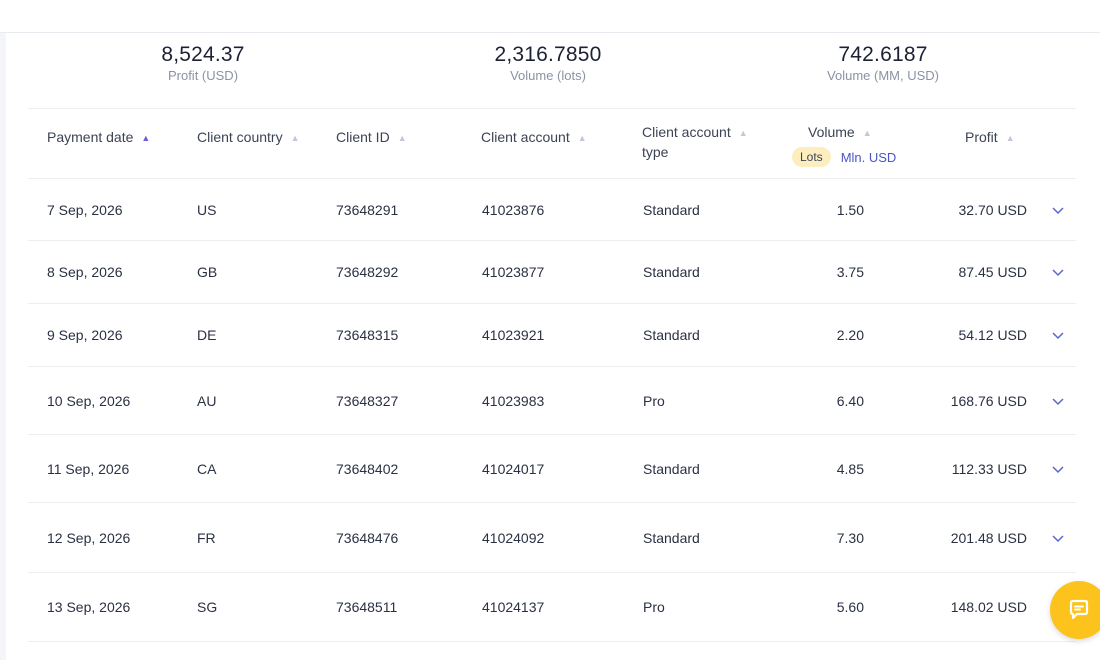 The image size is (1100, 660). Describe the element at coordinates (525, 137) in the screenshot. I see `col-client-account-label: Client account` at that location.